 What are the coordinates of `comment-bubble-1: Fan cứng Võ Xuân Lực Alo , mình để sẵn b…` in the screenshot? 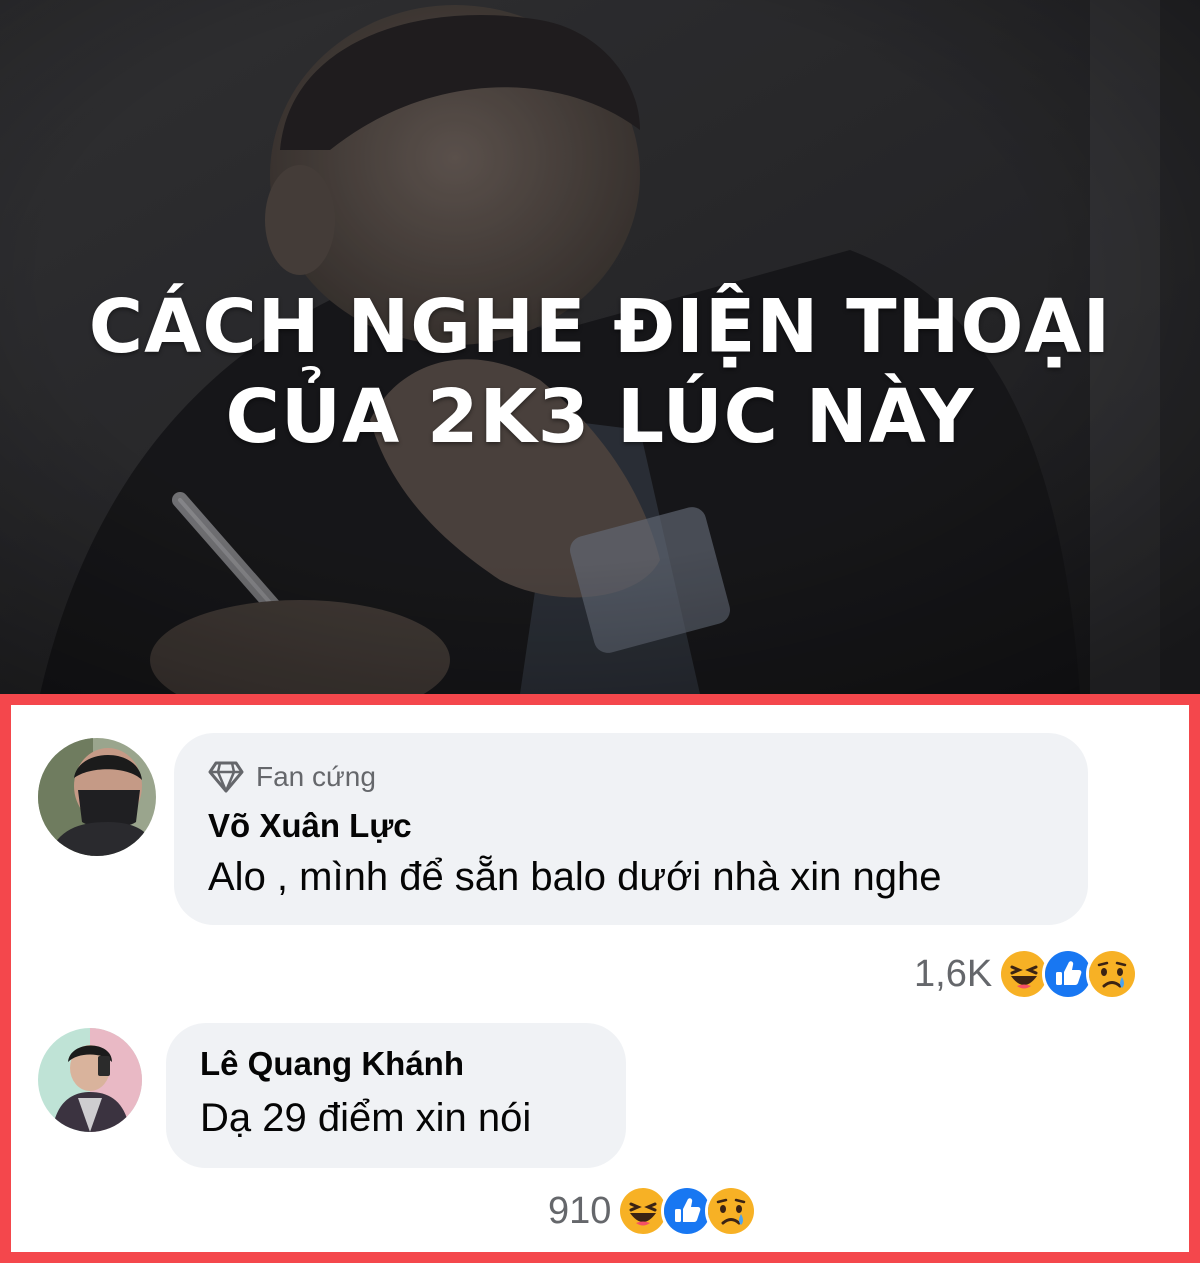 It's located at (631, 829).